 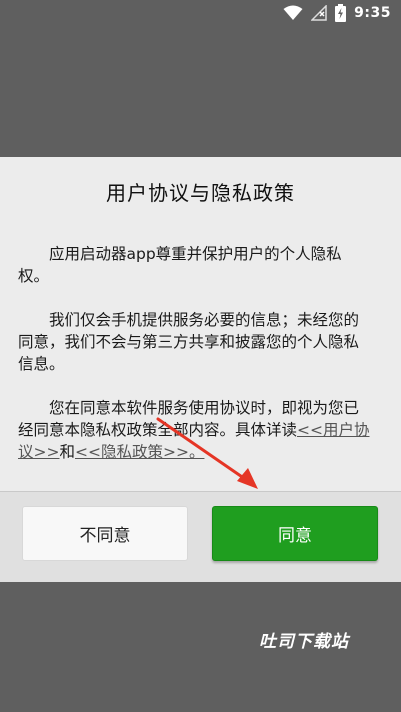 What do you see at coordinates (295, 533) in the screenshot?
I see `agree-button: 同意` at bounding box center [295, 533].